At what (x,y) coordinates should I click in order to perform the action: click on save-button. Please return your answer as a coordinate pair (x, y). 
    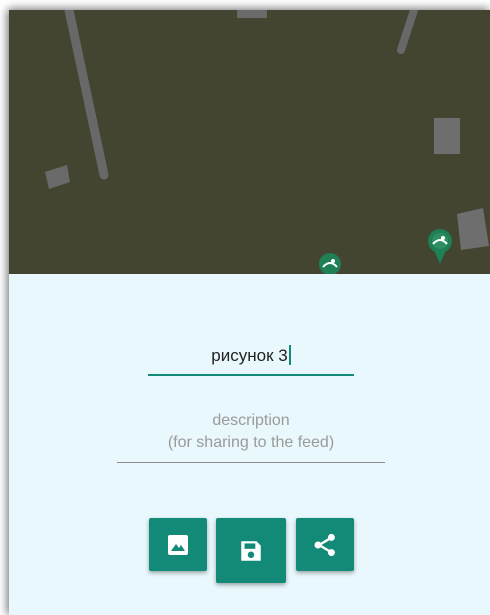
    Looking at the image, I should click on (251, 550).